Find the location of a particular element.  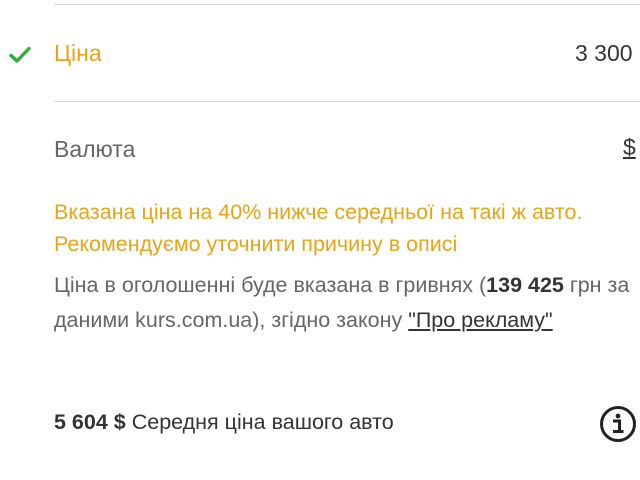

price-label: Ціна is located at coordinates (78, 53).